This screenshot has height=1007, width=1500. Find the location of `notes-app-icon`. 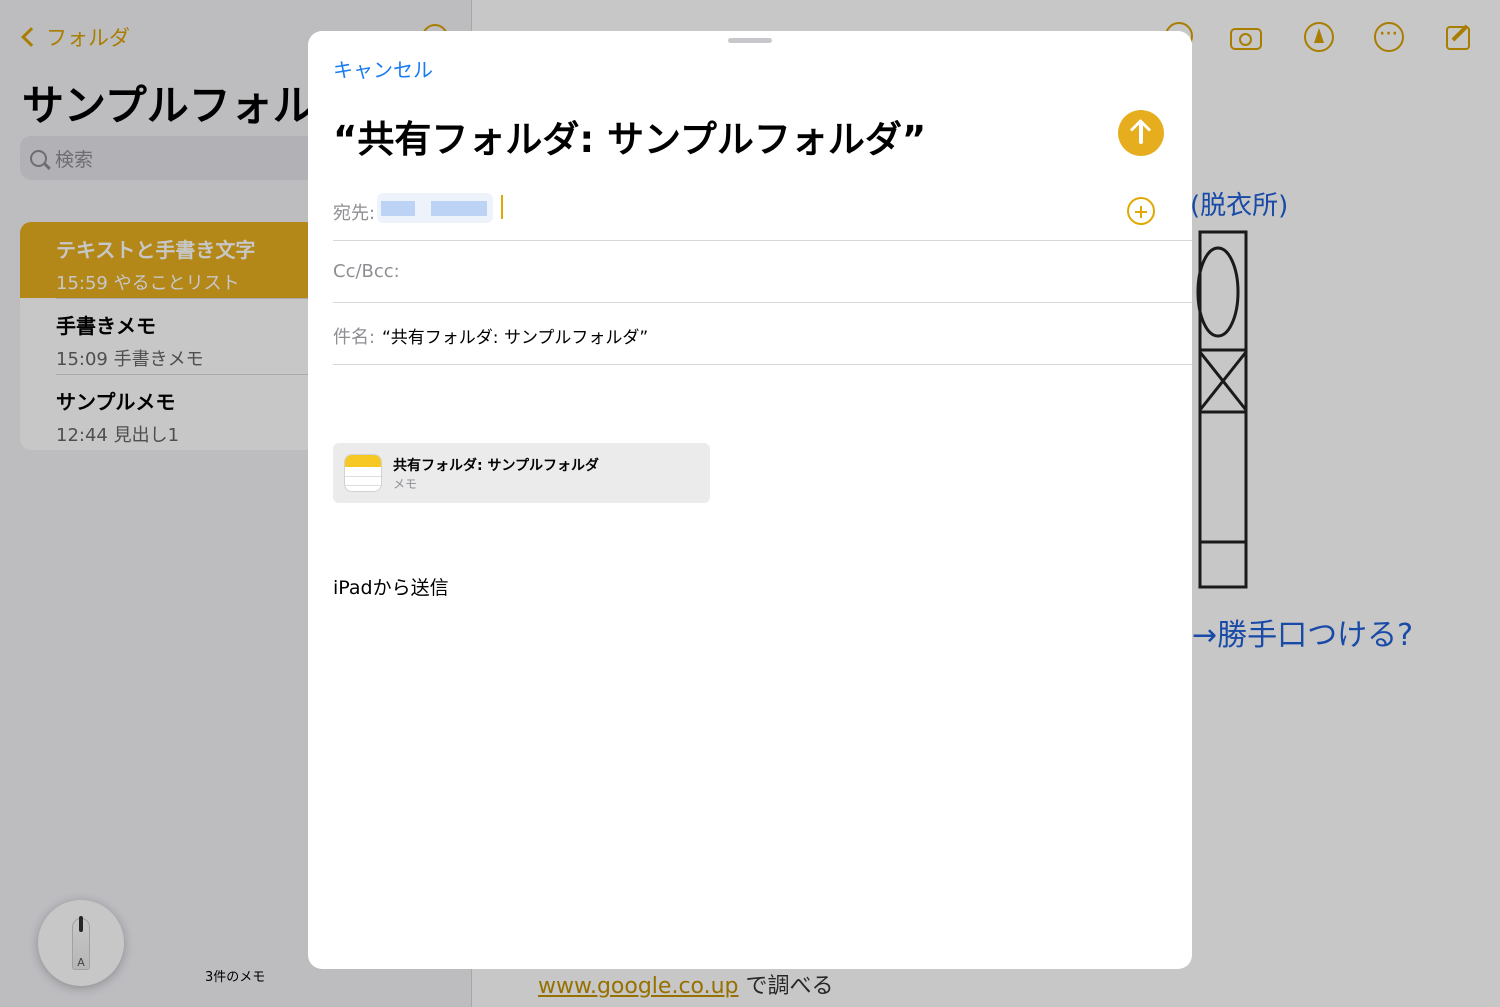

notes-app-icon is located at coordinates (363, 473).